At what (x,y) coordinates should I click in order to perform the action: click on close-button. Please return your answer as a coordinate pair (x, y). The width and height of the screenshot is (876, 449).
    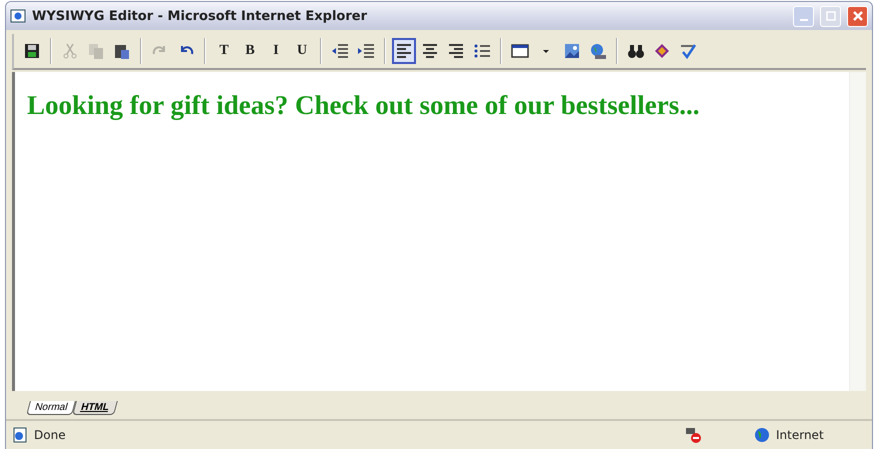
    Looking at the image, I should click on (857, 16).